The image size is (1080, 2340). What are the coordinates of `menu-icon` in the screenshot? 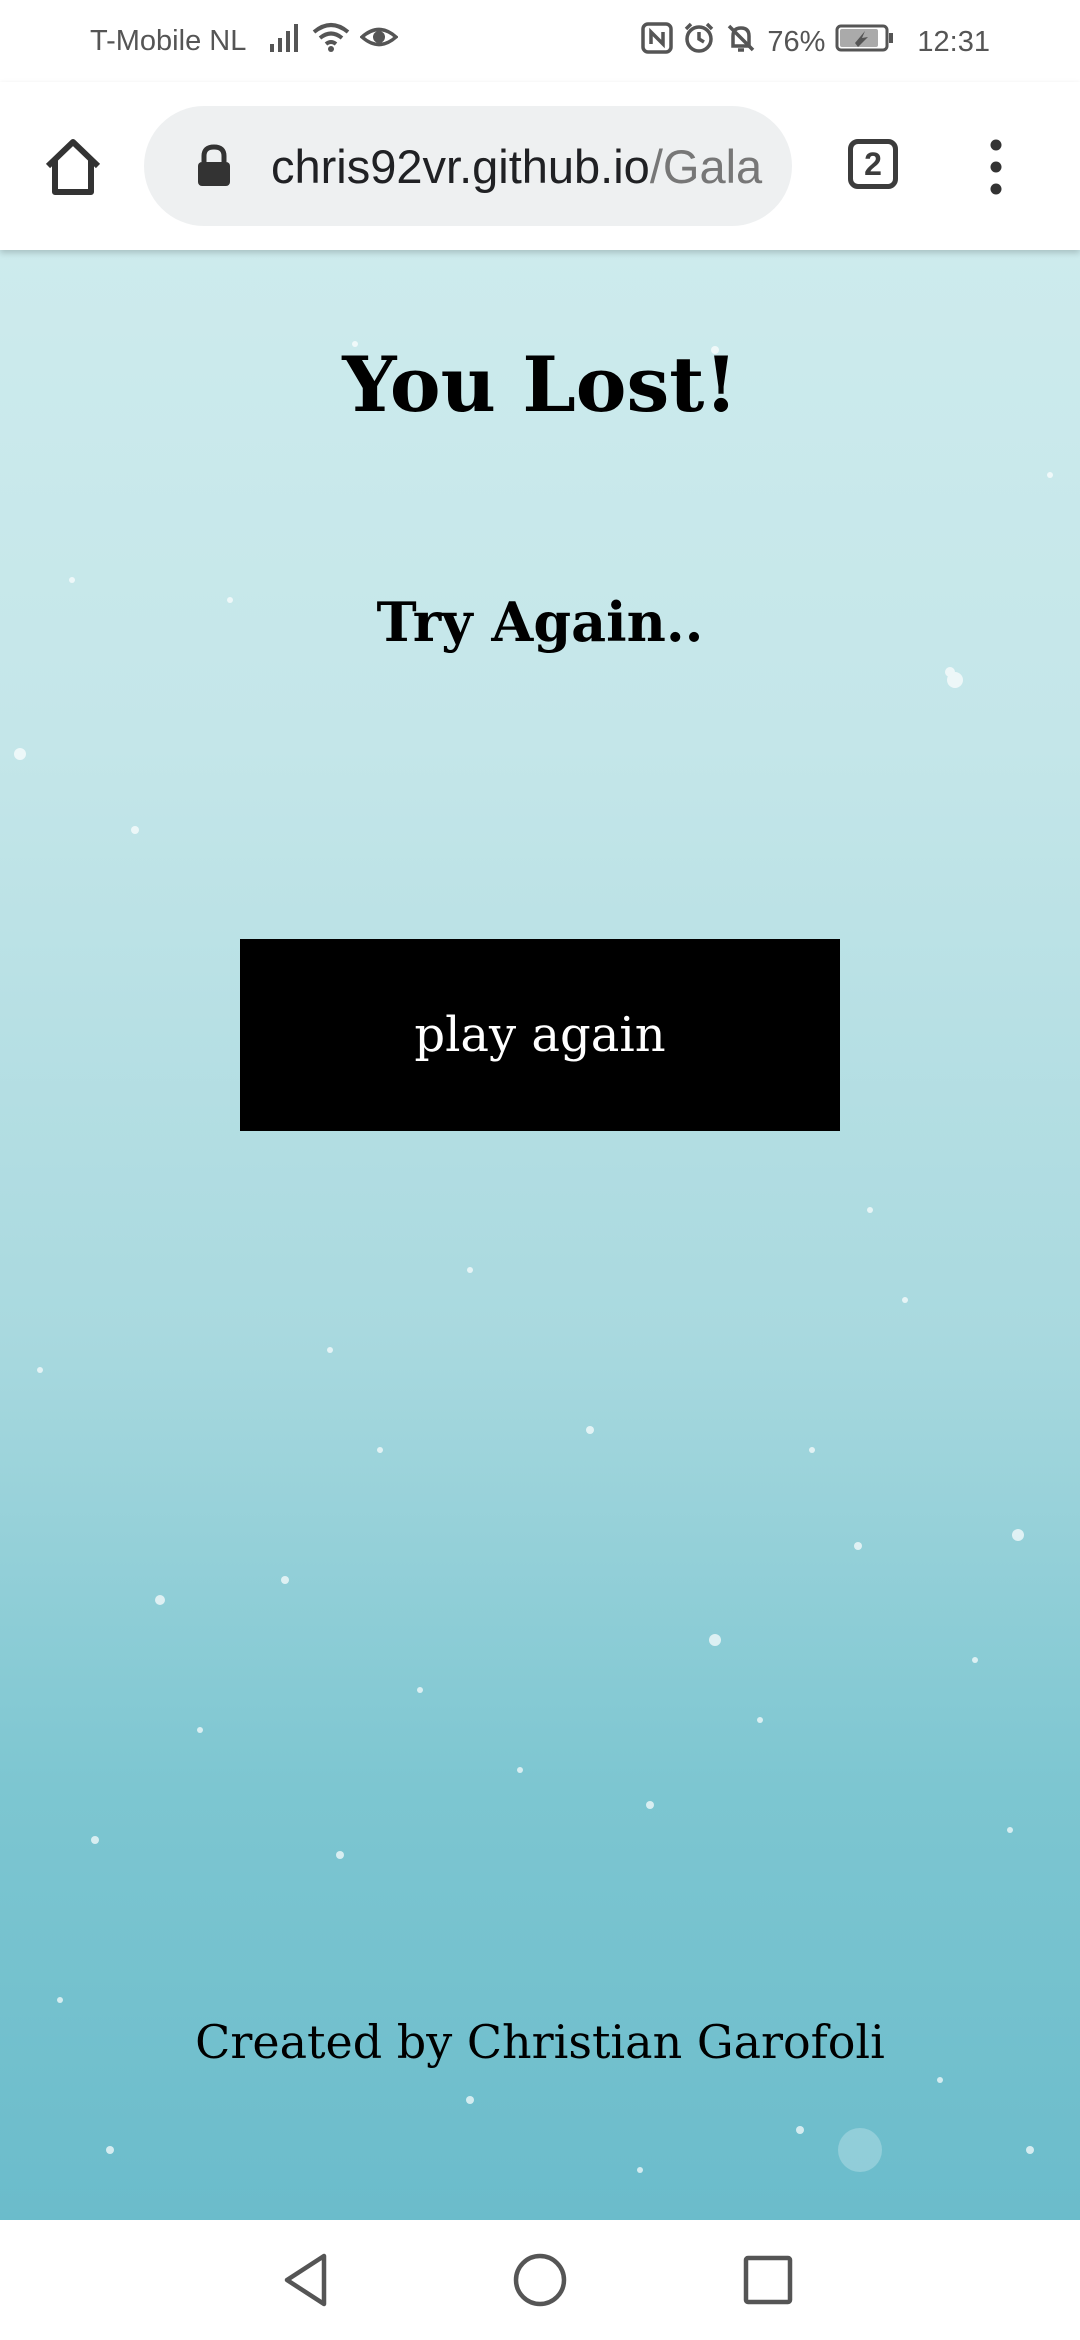 It's located at (996, 167).